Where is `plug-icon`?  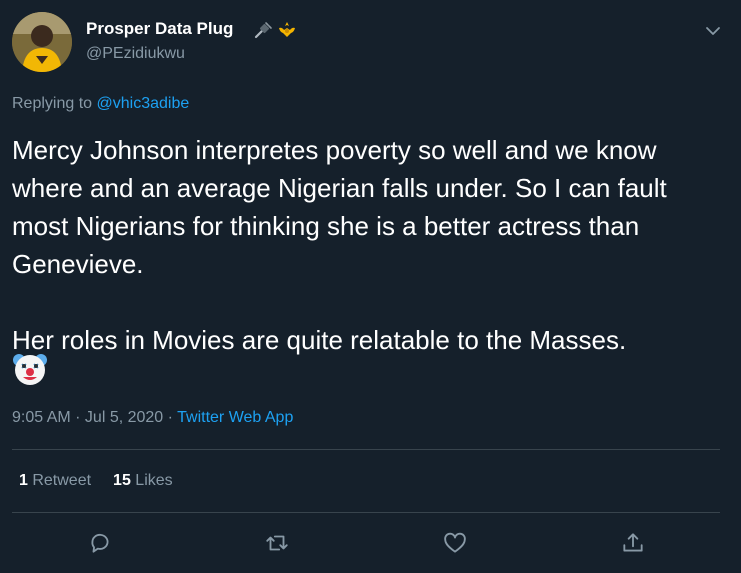 plug-icon is located at coordinates (263, 30).